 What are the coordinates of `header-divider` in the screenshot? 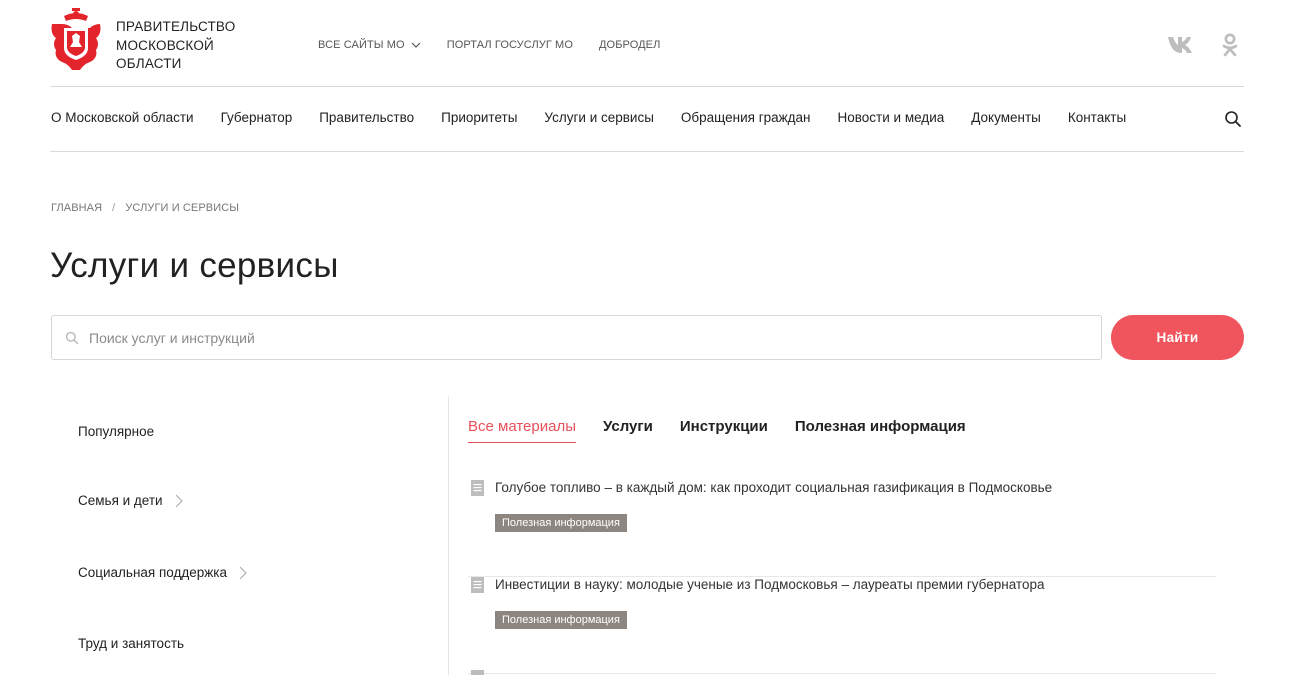 It's located at (647, 86).